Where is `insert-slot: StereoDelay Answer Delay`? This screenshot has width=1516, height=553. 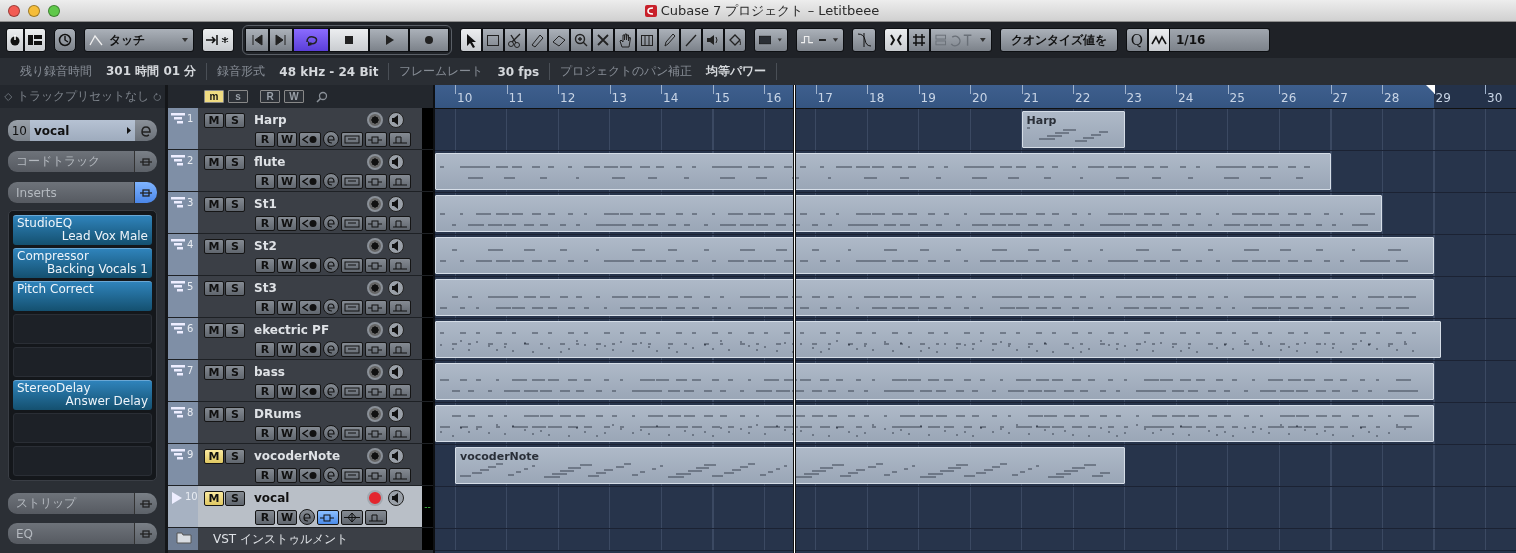 insert-slot: StereoDelay Answer Delay is located at coordinates (82, 395).